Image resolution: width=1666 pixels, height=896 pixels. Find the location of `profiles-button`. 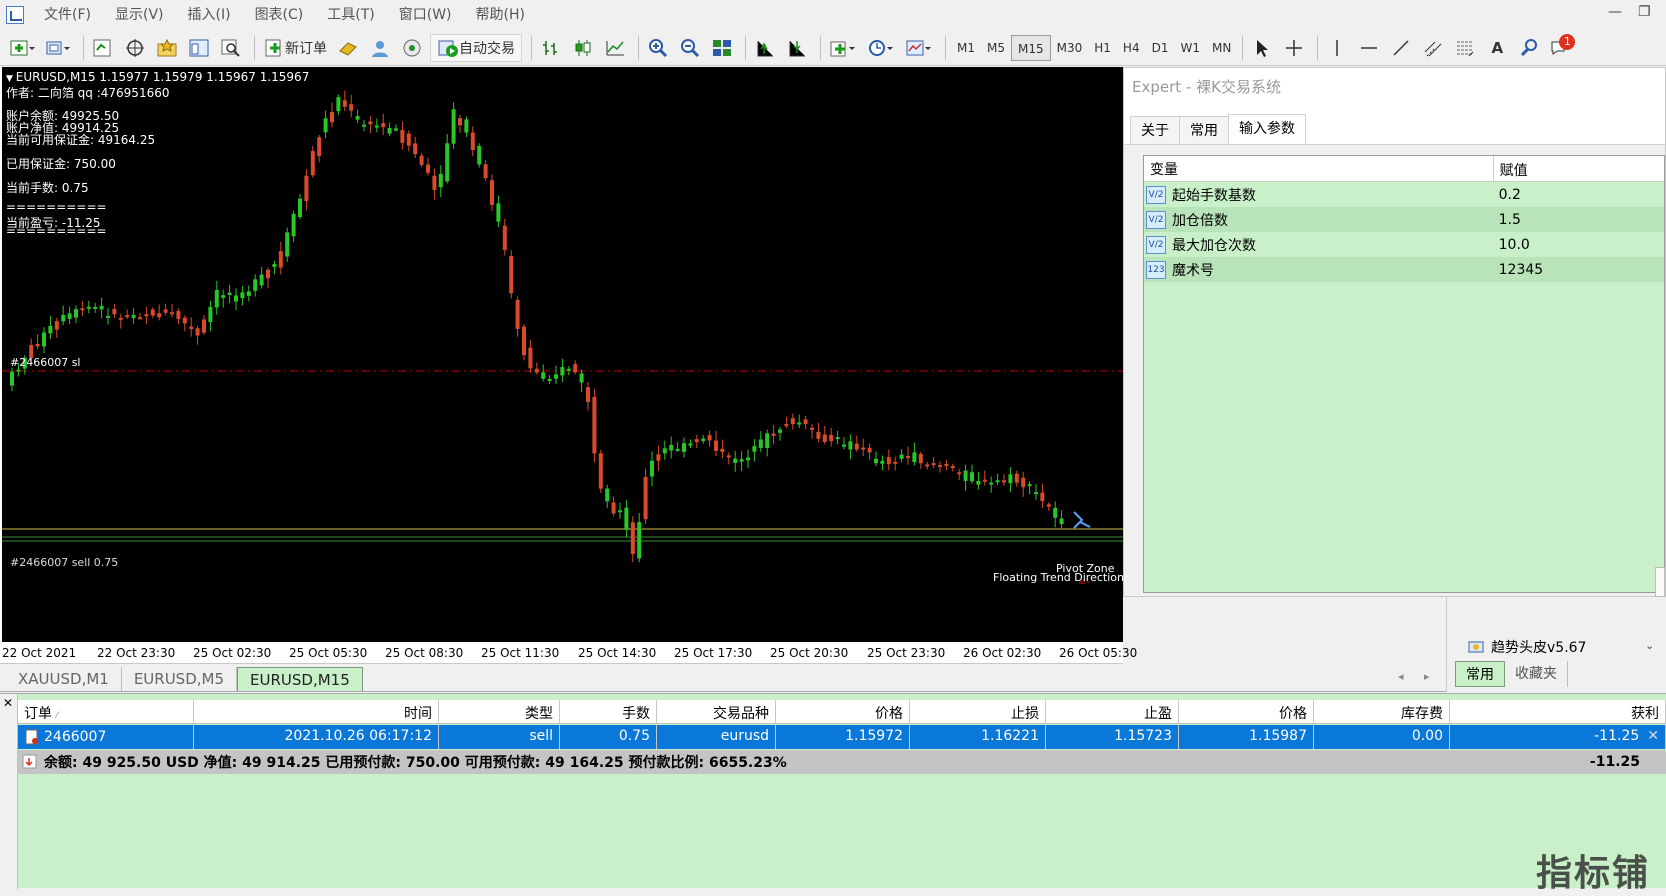

profiles-button is located at coordinates (58, 48).